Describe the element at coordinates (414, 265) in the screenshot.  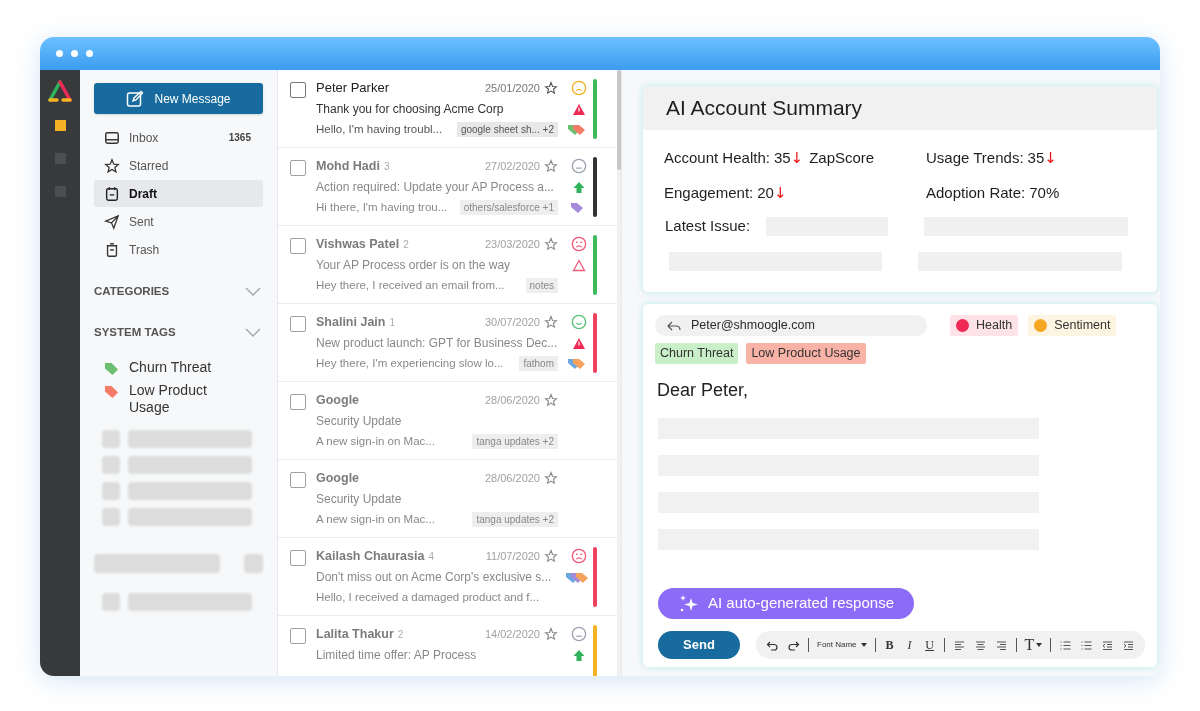
I see `email-subject: Your AP Process order is on the way` at that location.